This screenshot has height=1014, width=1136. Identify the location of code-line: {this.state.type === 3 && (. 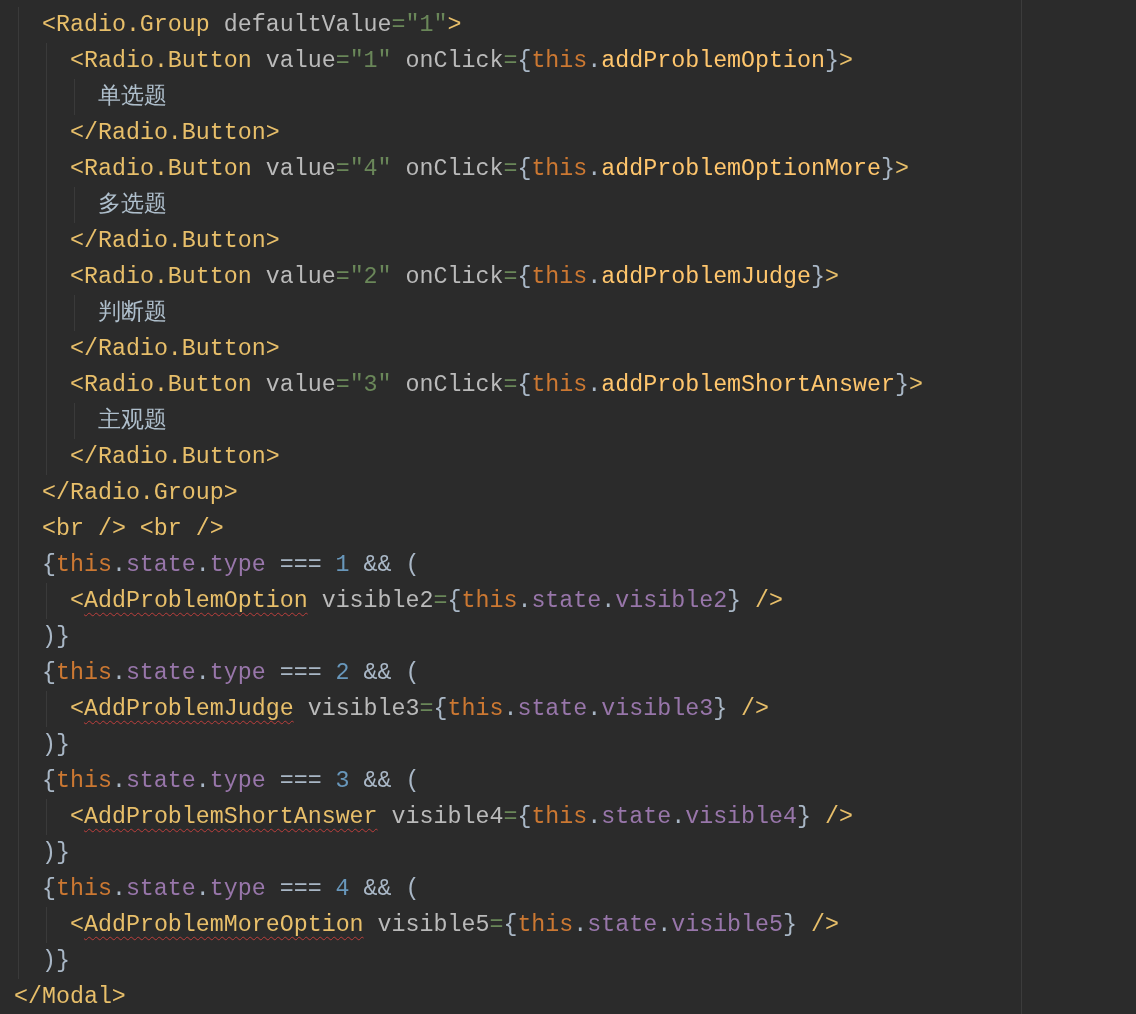
(231, 781).